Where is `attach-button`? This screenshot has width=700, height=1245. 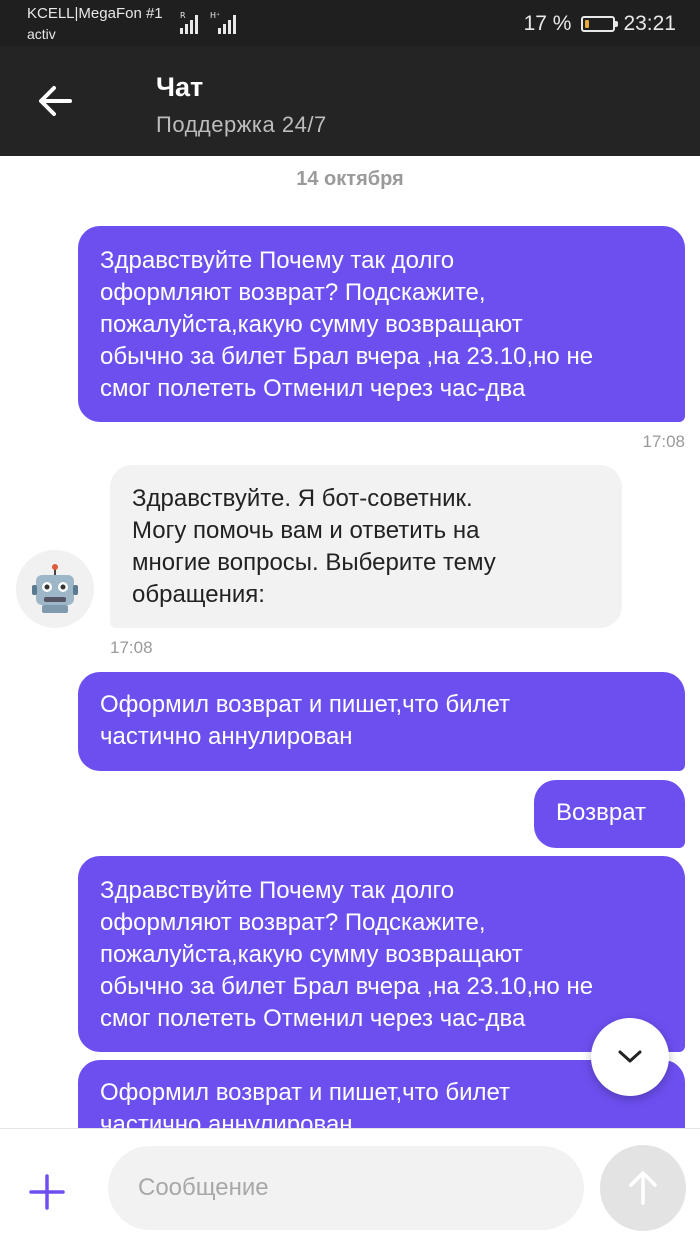 attach-button is located at coordinates (47, 1192).